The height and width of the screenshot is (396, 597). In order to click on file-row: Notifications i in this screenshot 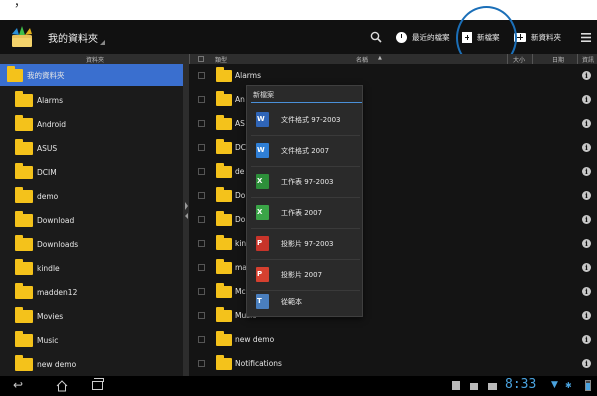, I will do `click(393, 364)`.